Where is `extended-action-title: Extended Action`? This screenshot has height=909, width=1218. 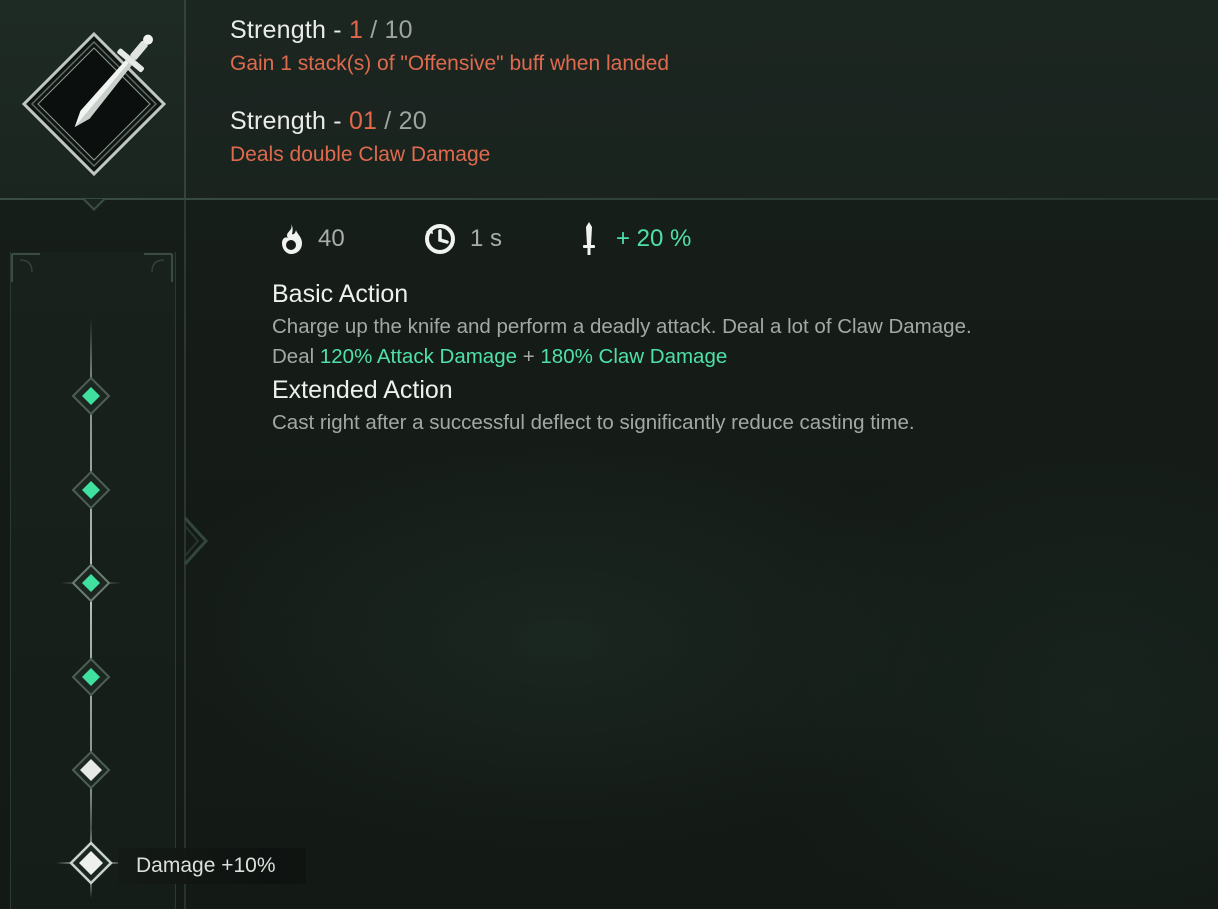 extended-action-title: Extended Action is located at coordinates (362, 390).